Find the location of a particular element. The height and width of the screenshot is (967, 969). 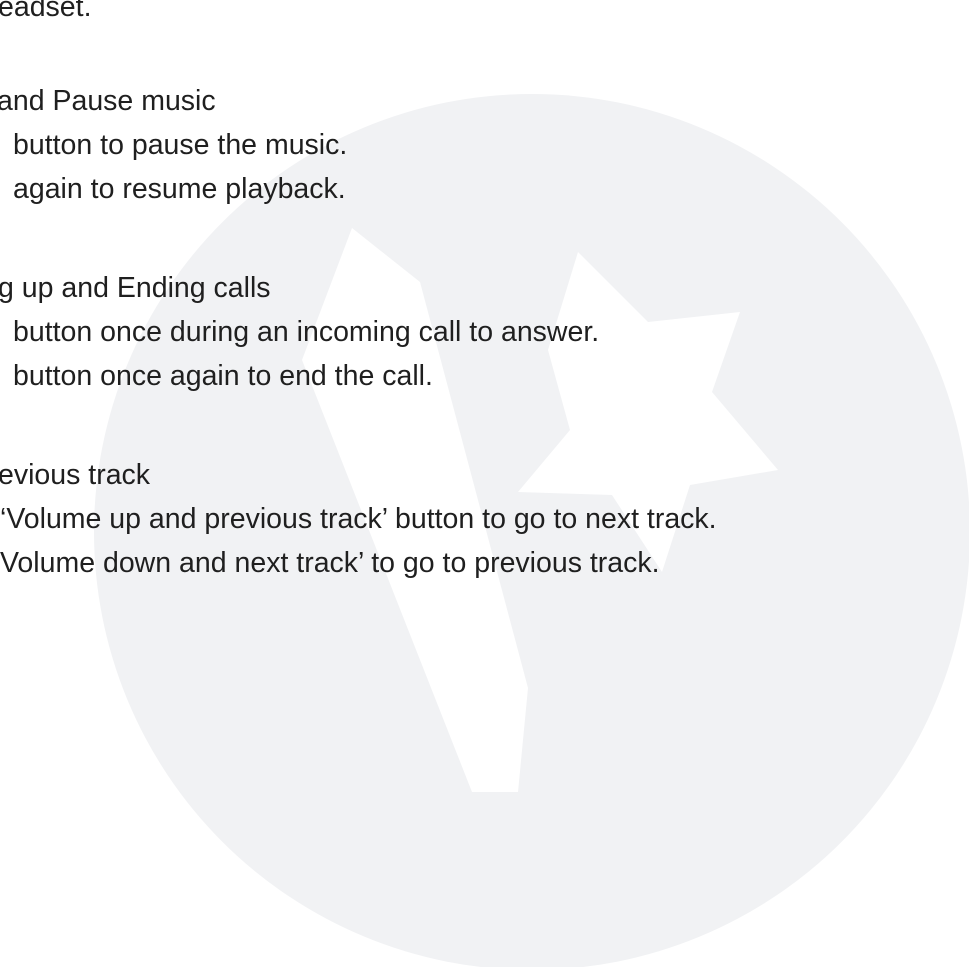

section-heading-calls: g up and Ending calls is located at coordinates (135, 288).